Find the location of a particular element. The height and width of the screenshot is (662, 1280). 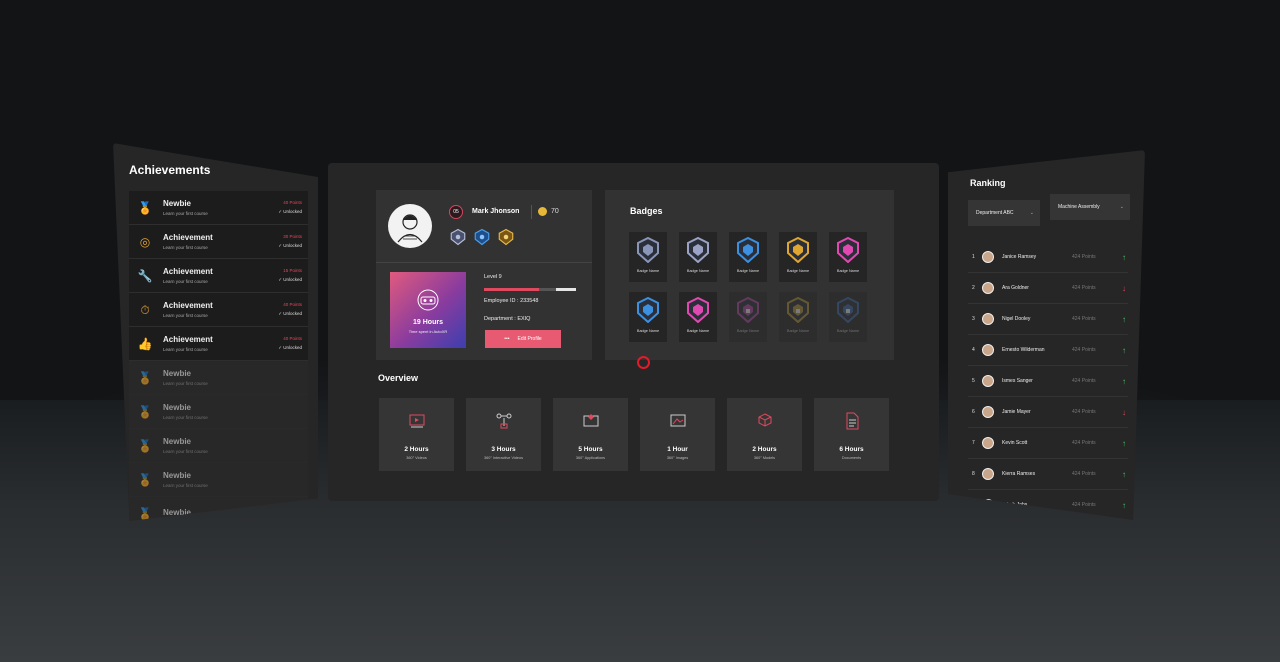

department: Department : EXIQ is located at coordinates (507, 319).